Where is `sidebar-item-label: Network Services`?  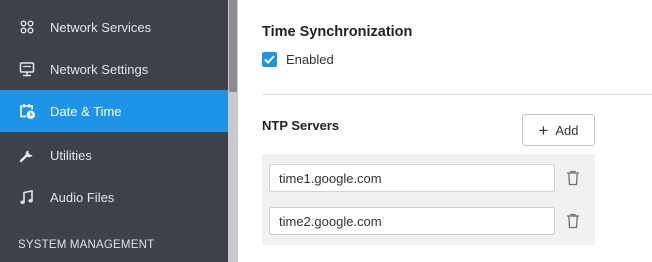
sidebar-item-label: Network Services is located at coordinates (101, 27).